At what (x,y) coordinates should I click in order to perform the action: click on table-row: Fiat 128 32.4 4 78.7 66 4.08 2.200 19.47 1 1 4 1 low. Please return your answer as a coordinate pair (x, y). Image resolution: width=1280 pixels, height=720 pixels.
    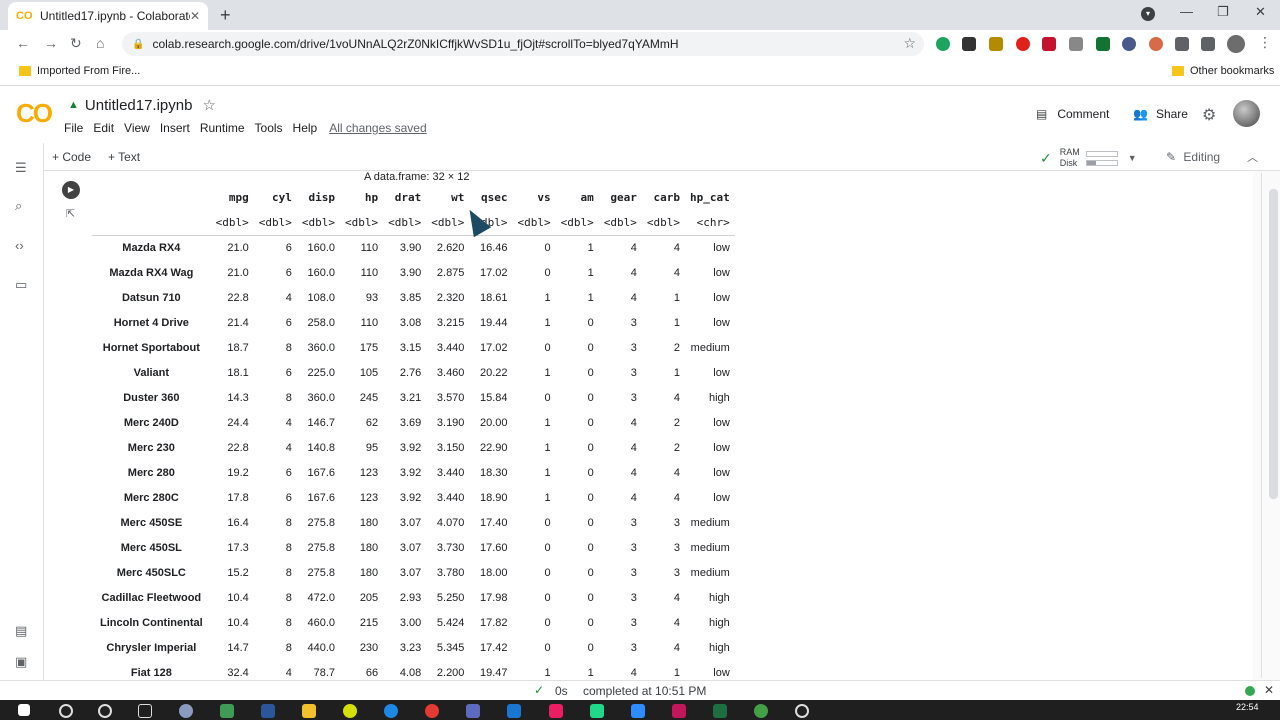
    Looking at the image, I should click on (413, 670).